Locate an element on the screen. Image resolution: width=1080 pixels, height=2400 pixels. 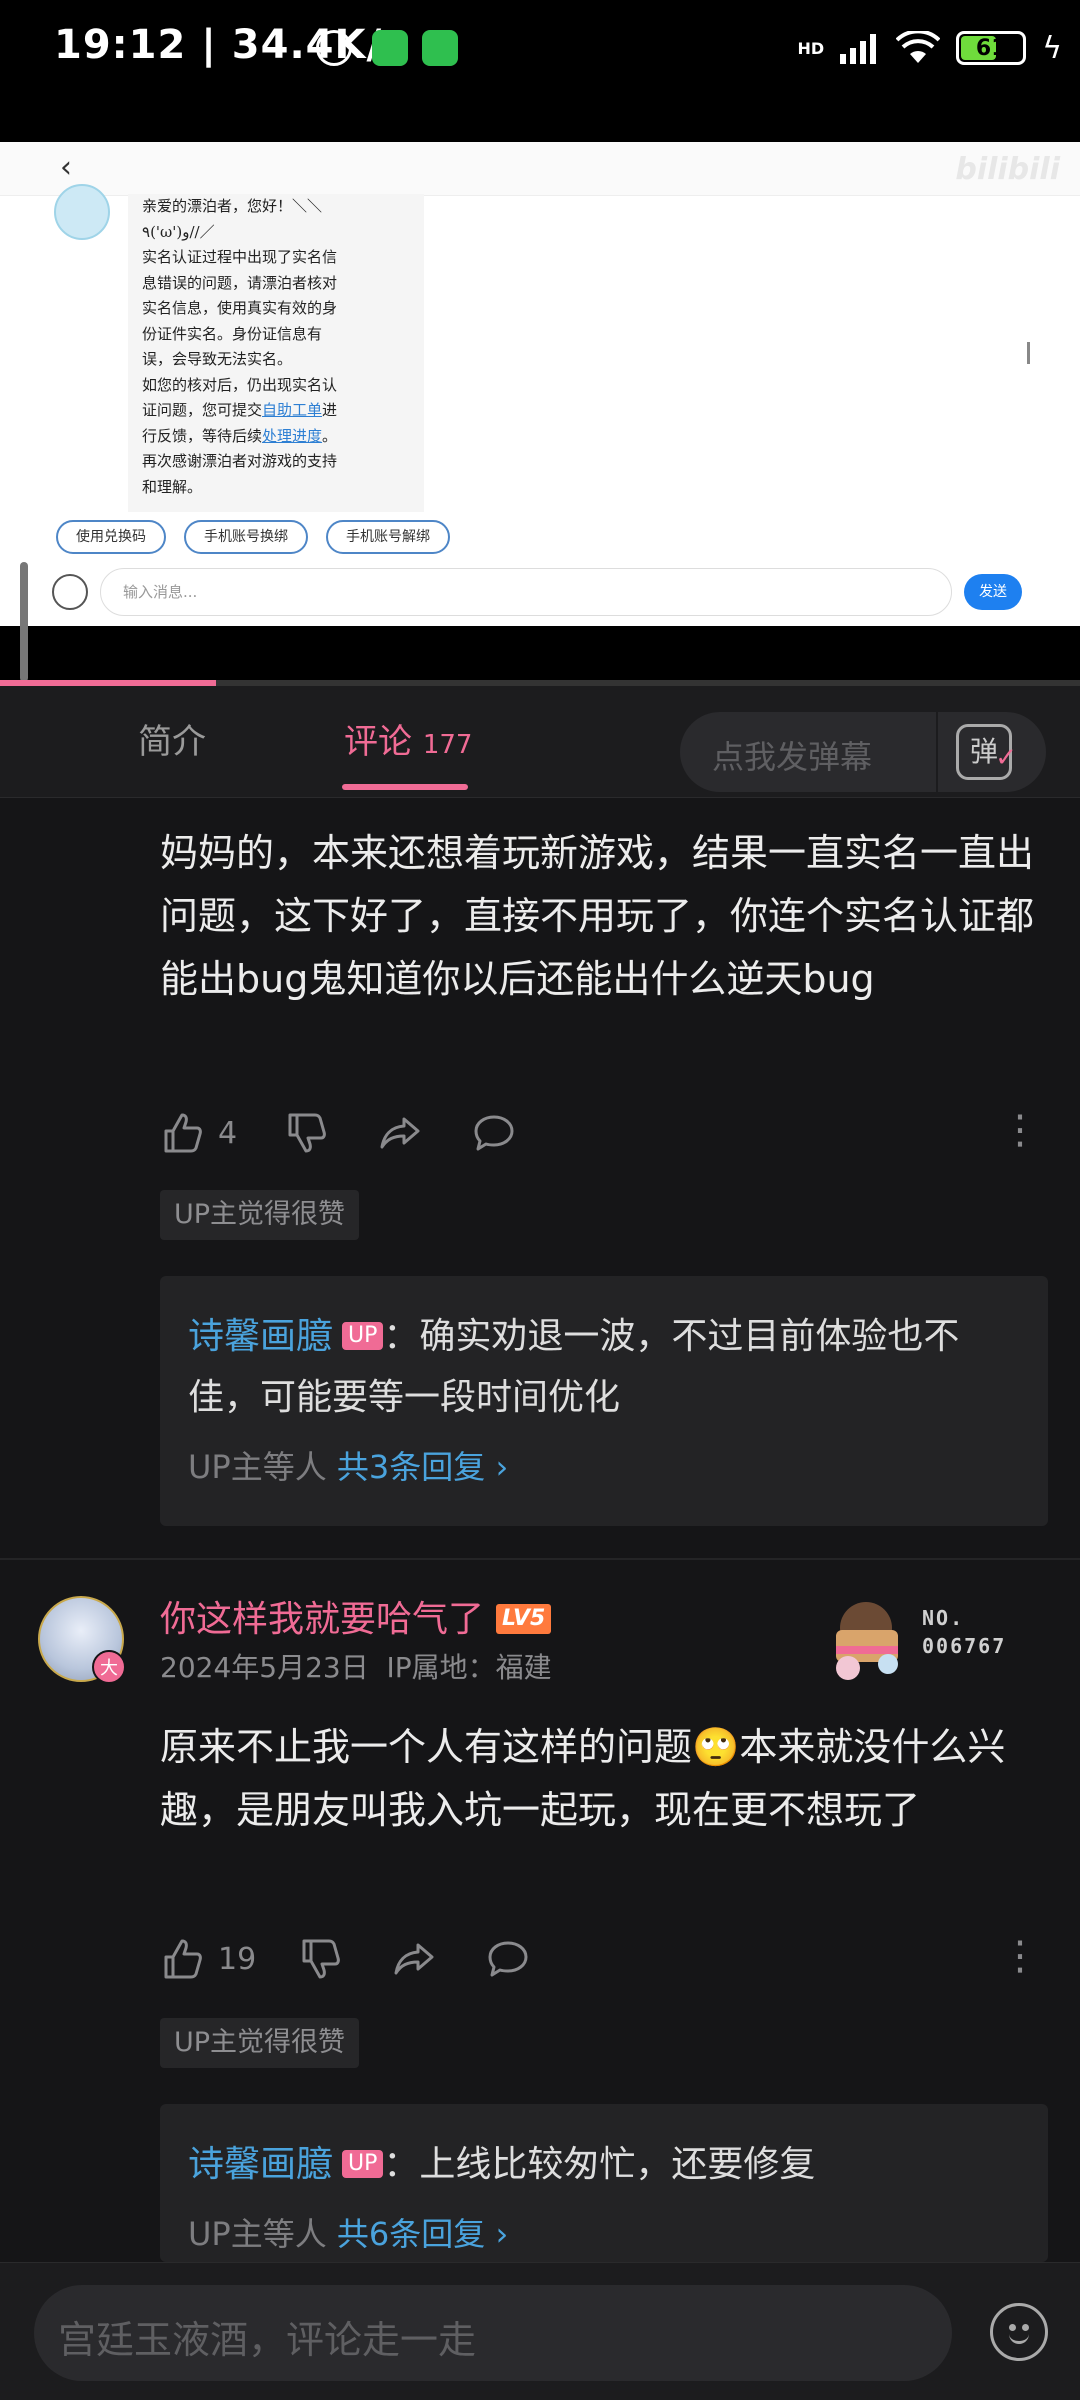
comment-divider is located at coordinates (540, 1559).